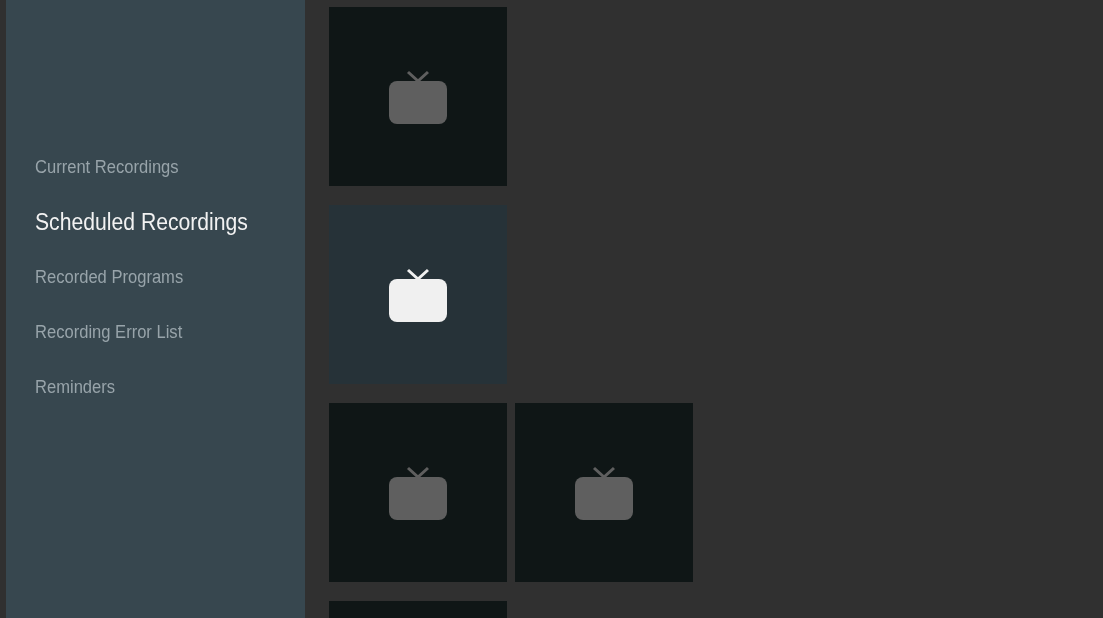 The height and width of the screenshot is (618, 1103). What do you see at coordinates (170, 277) in the screenshot?
I see `sidebar-item: Recorded Programs` at bounding box center [170, 277].